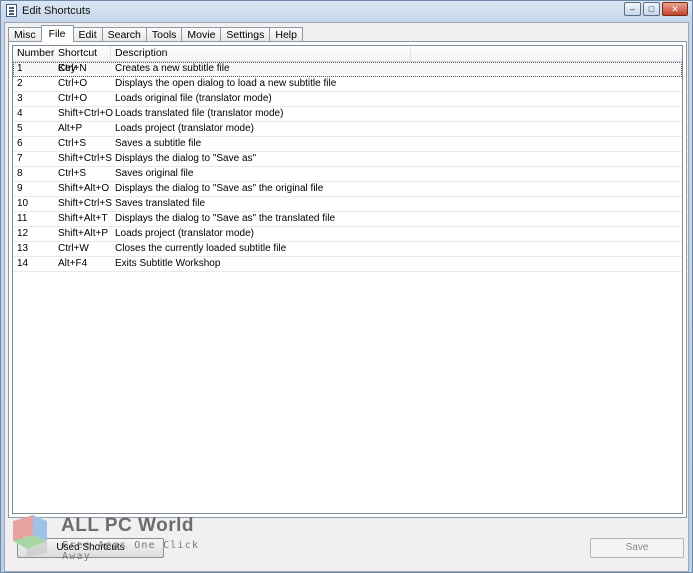 Image resolution: width=693 pixels, height=573 pixels. Describe the element at coordinates (245, 34) in the screenshot. I see `tab-settings: Settings` at that location.